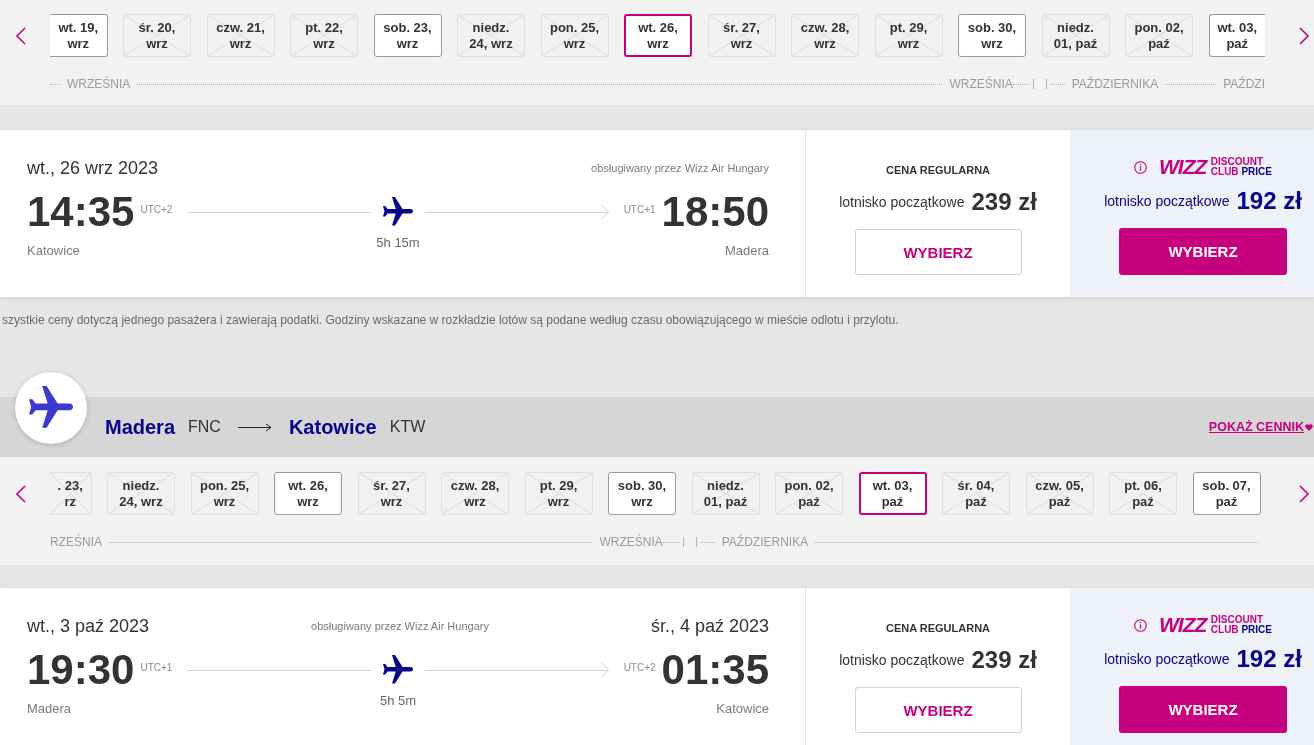  Describe the element at coordinates (407, 35) in the screenshot. I see `date-button: sob. 23, wrz` at that location.